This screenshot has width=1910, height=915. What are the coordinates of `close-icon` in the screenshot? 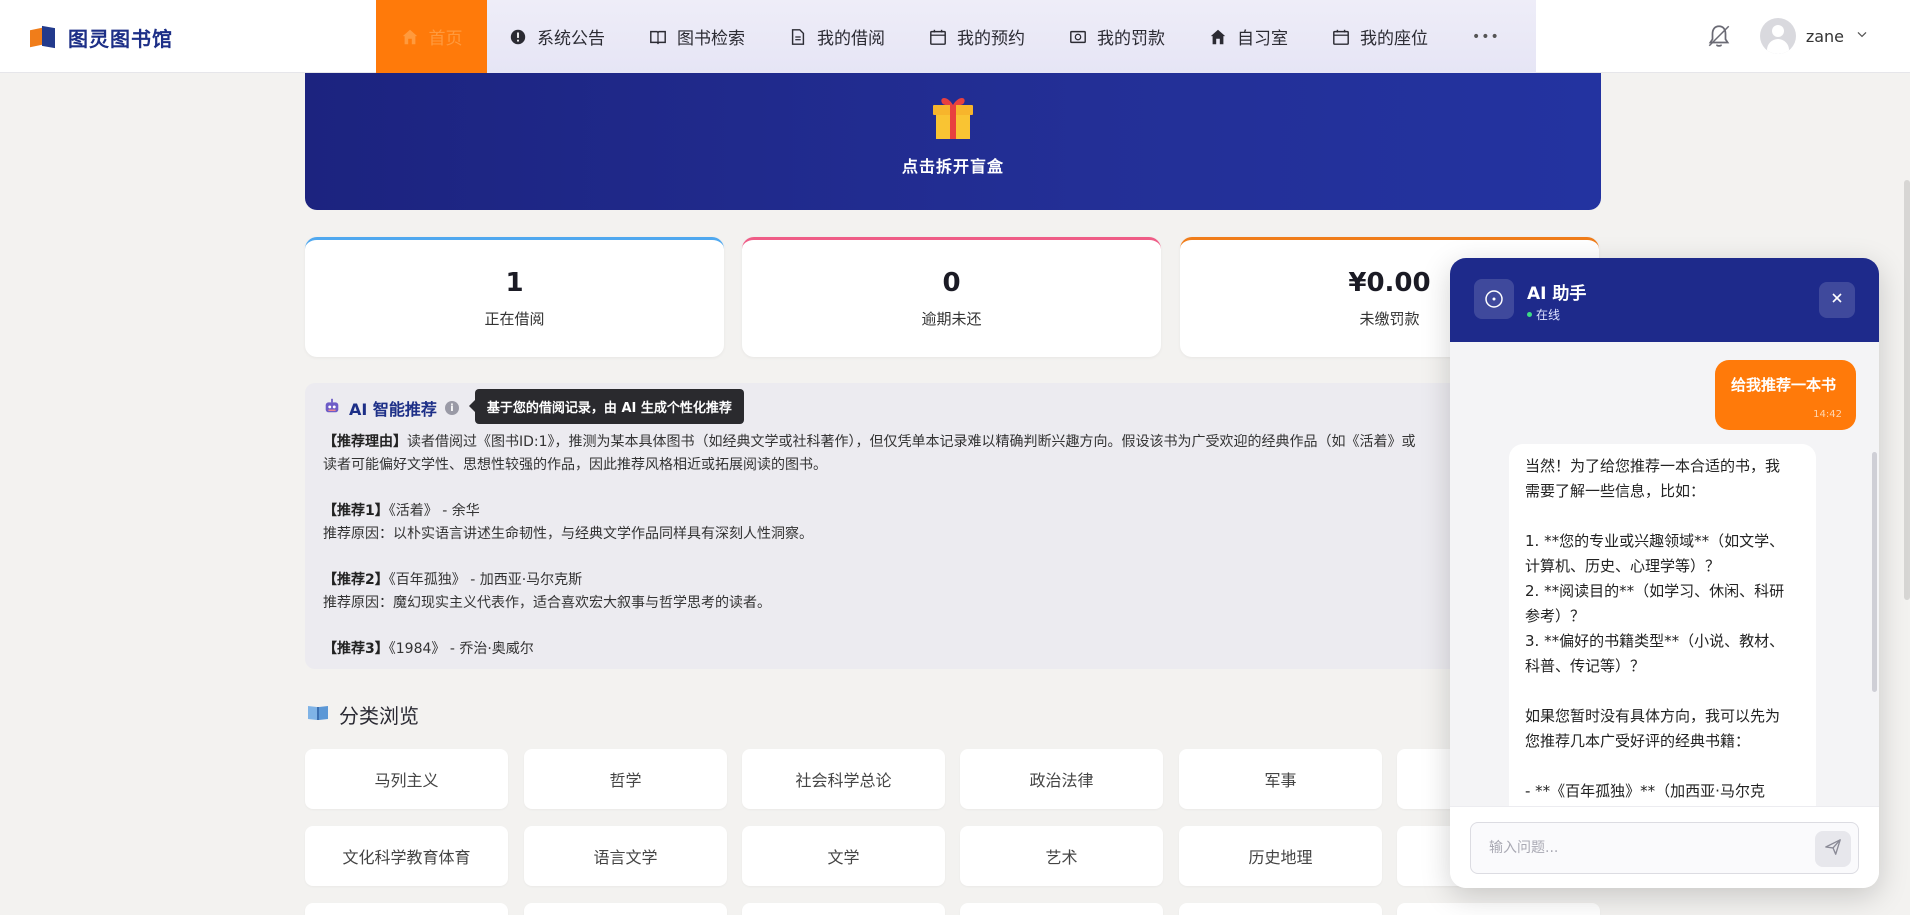 It's located at (1837, 300).